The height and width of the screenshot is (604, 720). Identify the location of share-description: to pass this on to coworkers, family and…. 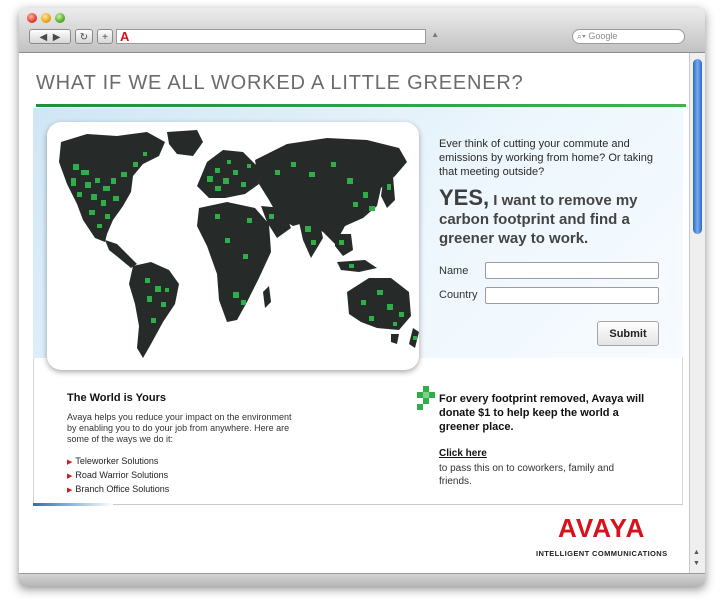
(527, 475).